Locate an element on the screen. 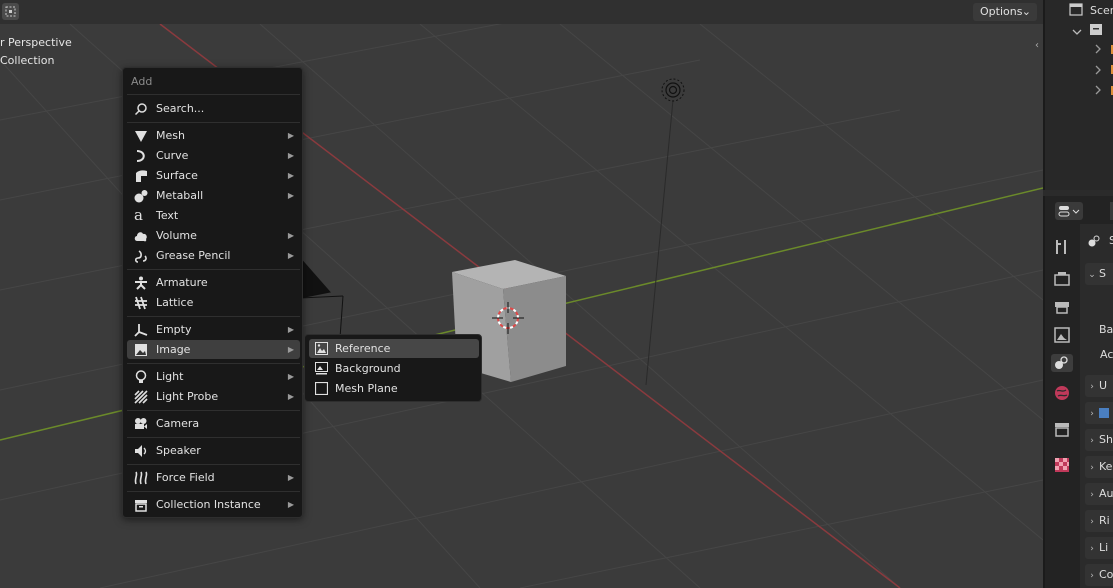 Image resolution: width=1113 pixels, height=588 pixels. light-probe-icon is located at coordinates (141, 397).